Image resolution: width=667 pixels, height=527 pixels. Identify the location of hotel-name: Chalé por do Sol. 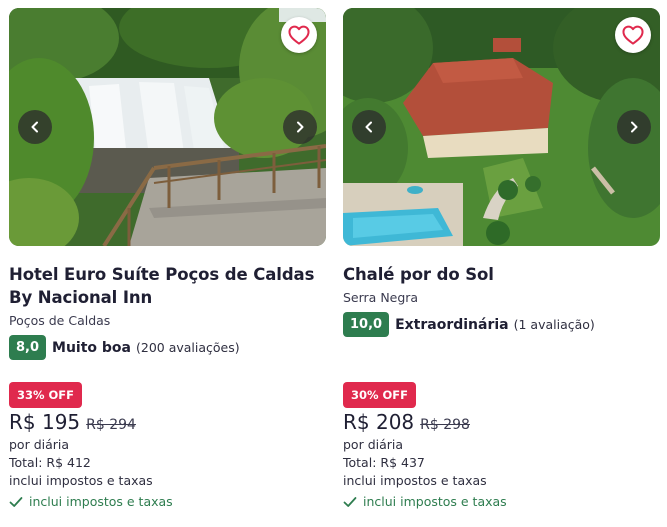
(501, 274).